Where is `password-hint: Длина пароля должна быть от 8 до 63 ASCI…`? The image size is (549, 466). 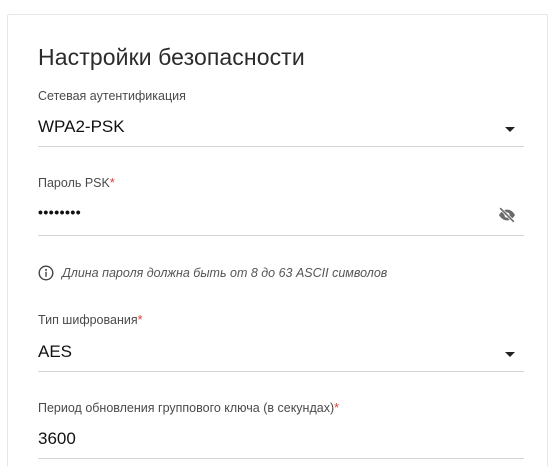 password-hint: Длина пароля должна быть от 8 до 63 ASCI… is located at coordinates (212, 273).